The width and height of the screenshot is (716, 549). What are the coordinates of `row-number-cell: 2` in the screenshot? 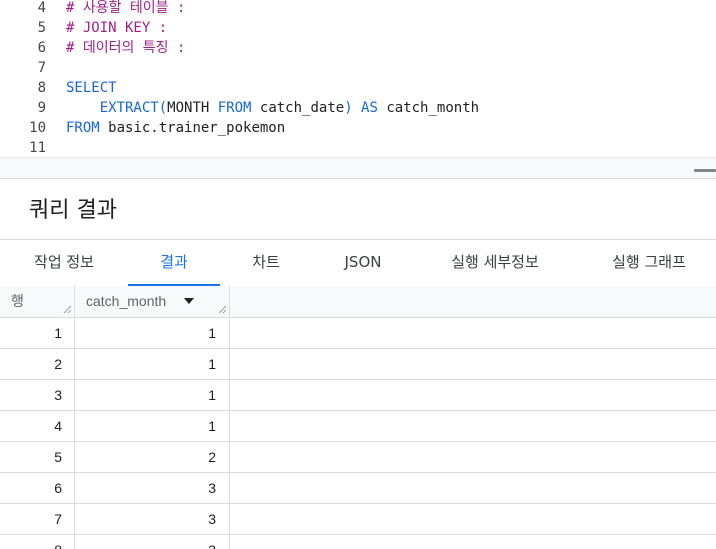 It's located at (58, 364).